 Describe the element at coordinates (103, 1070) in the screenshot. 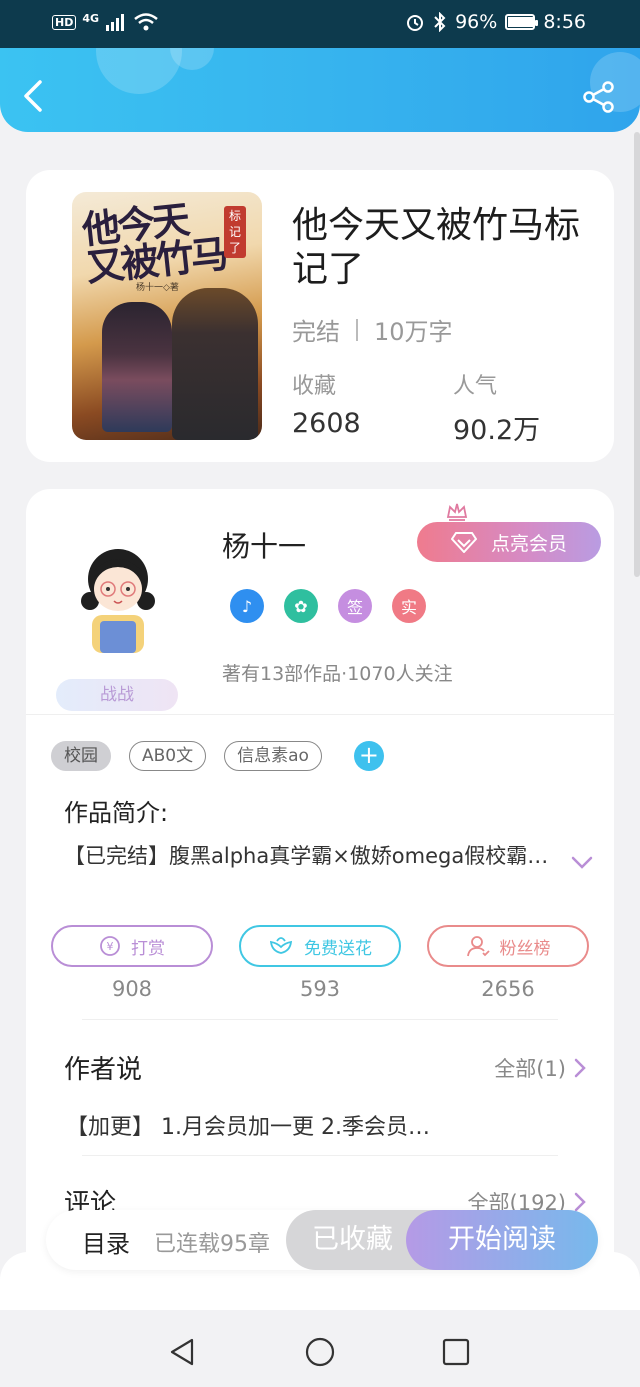

I see `author-says-title: 作者说` at that location.